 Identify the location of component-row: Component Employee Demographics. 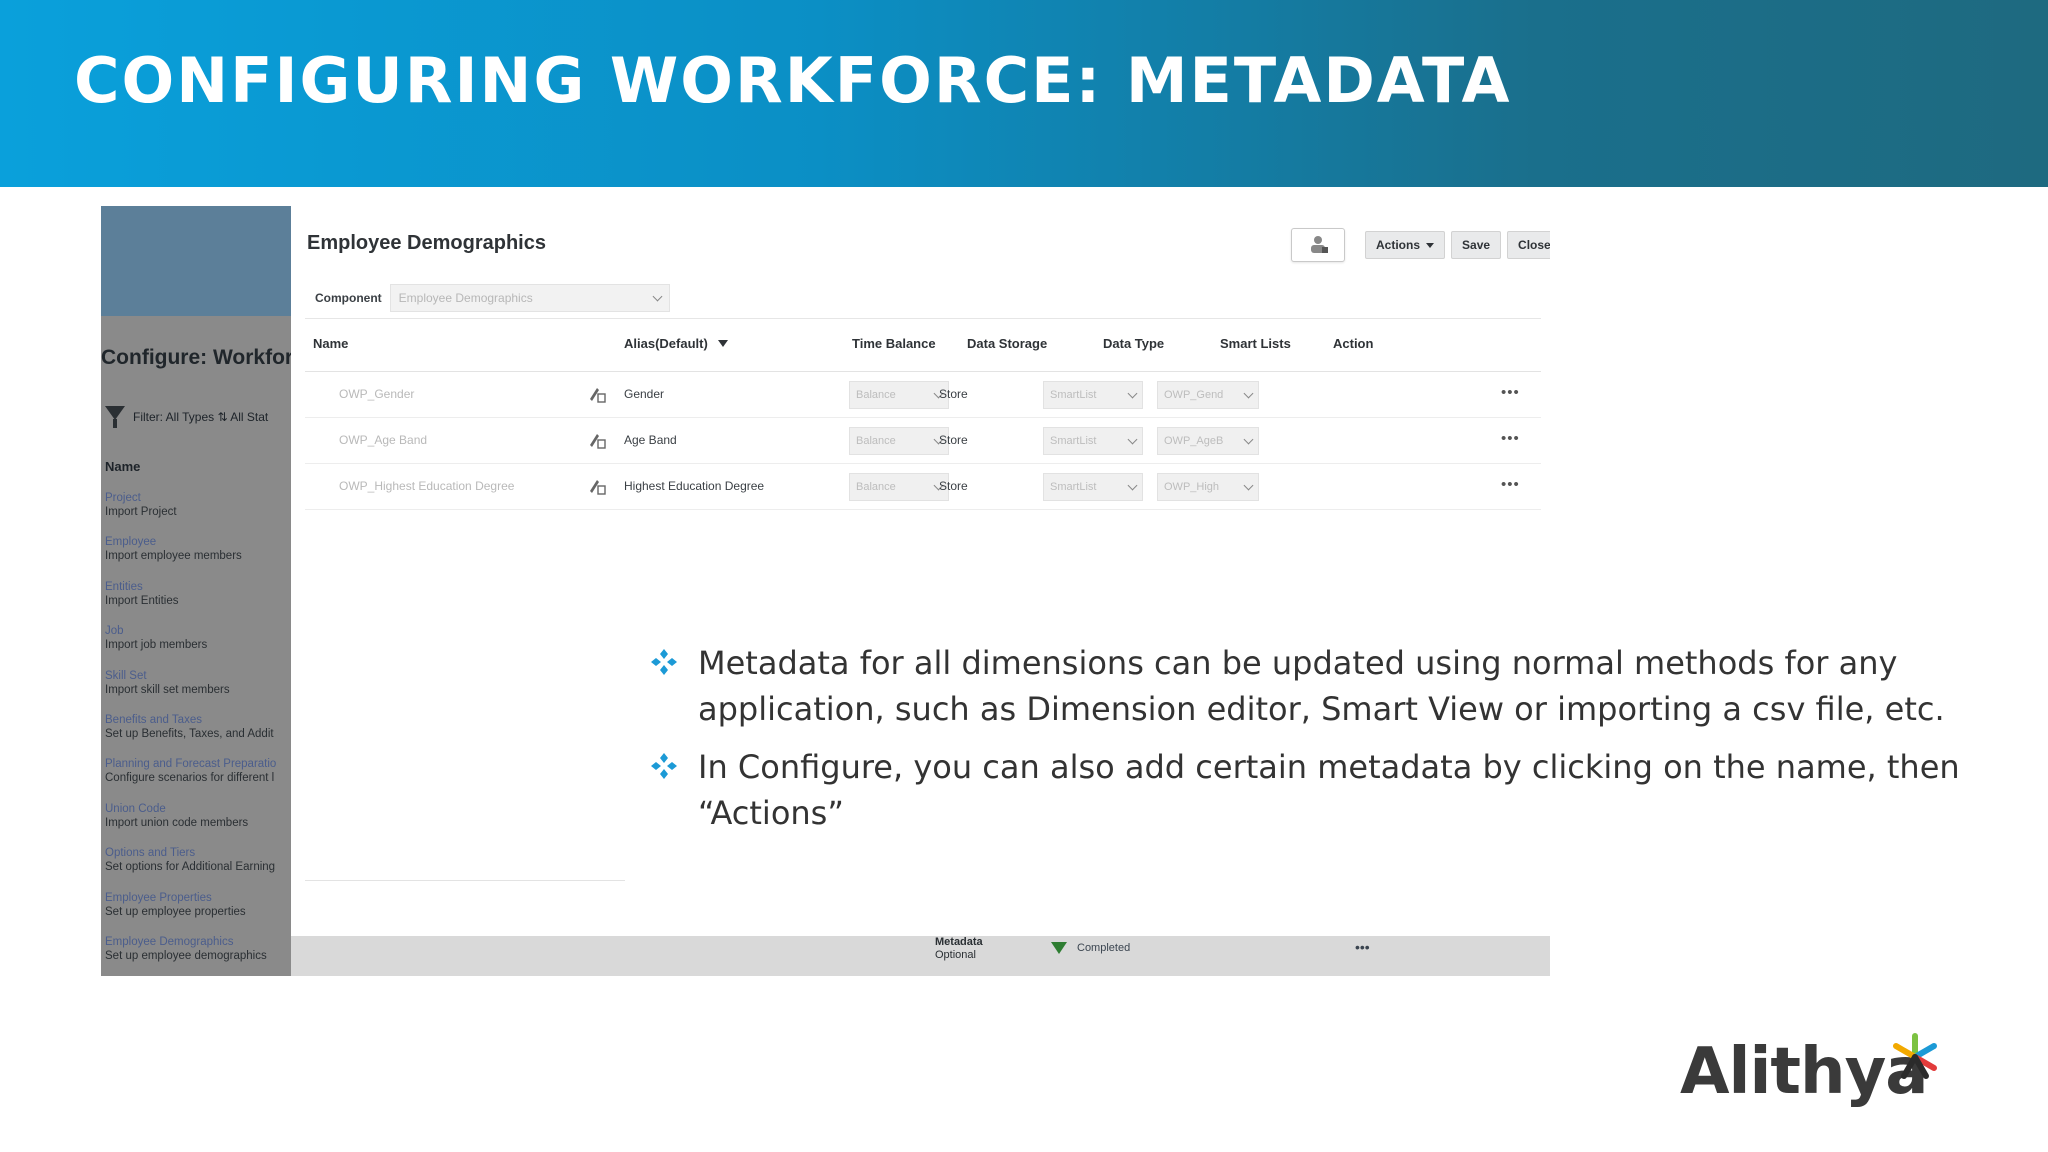
(492, 298).